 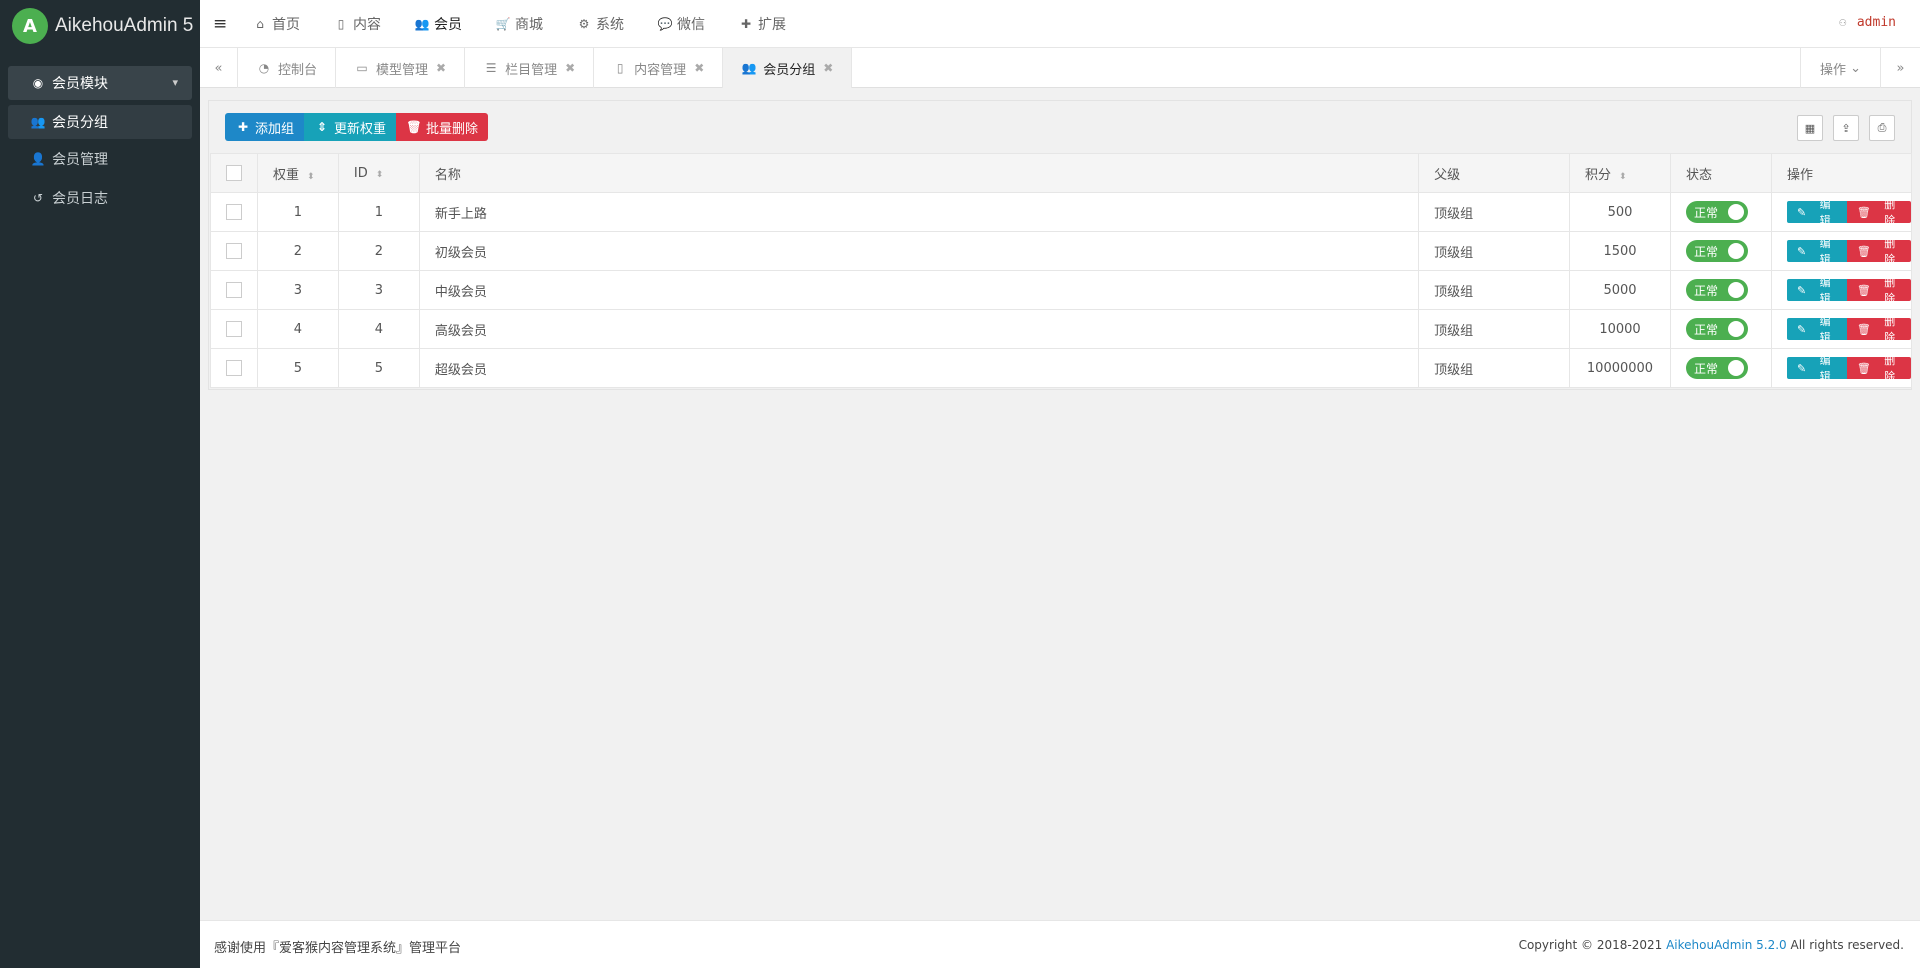 I want to click on sidebar-item-member-log: ↺ 会员日志, so click(x=100, y=198).